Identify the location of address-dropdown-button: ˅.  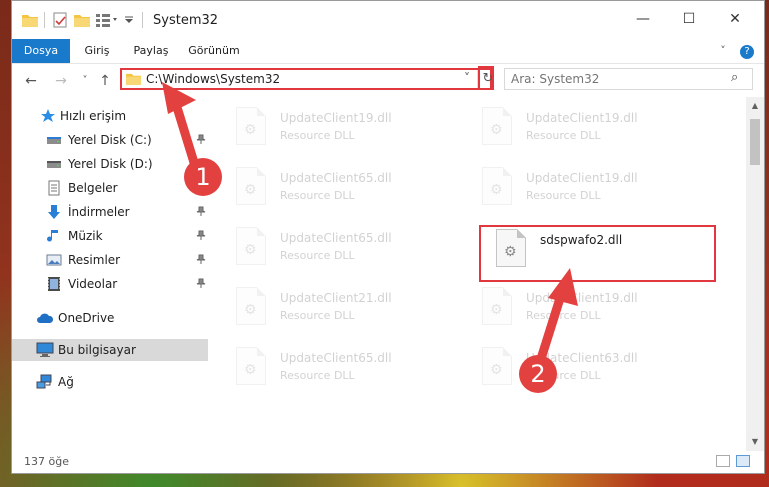
(467, 78).